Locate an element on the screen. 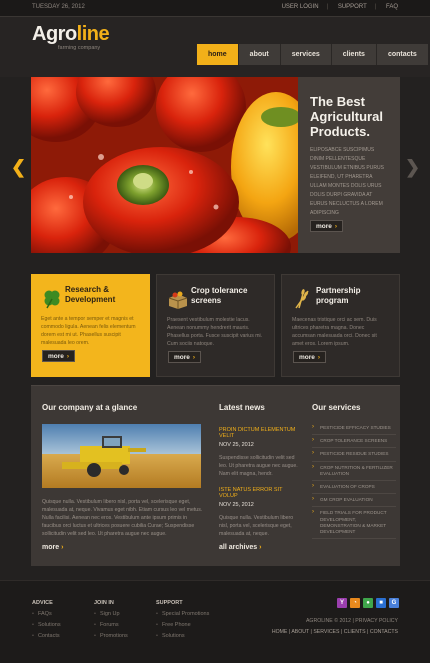  faq-link: FAQ is located at coordinates (392, 7).